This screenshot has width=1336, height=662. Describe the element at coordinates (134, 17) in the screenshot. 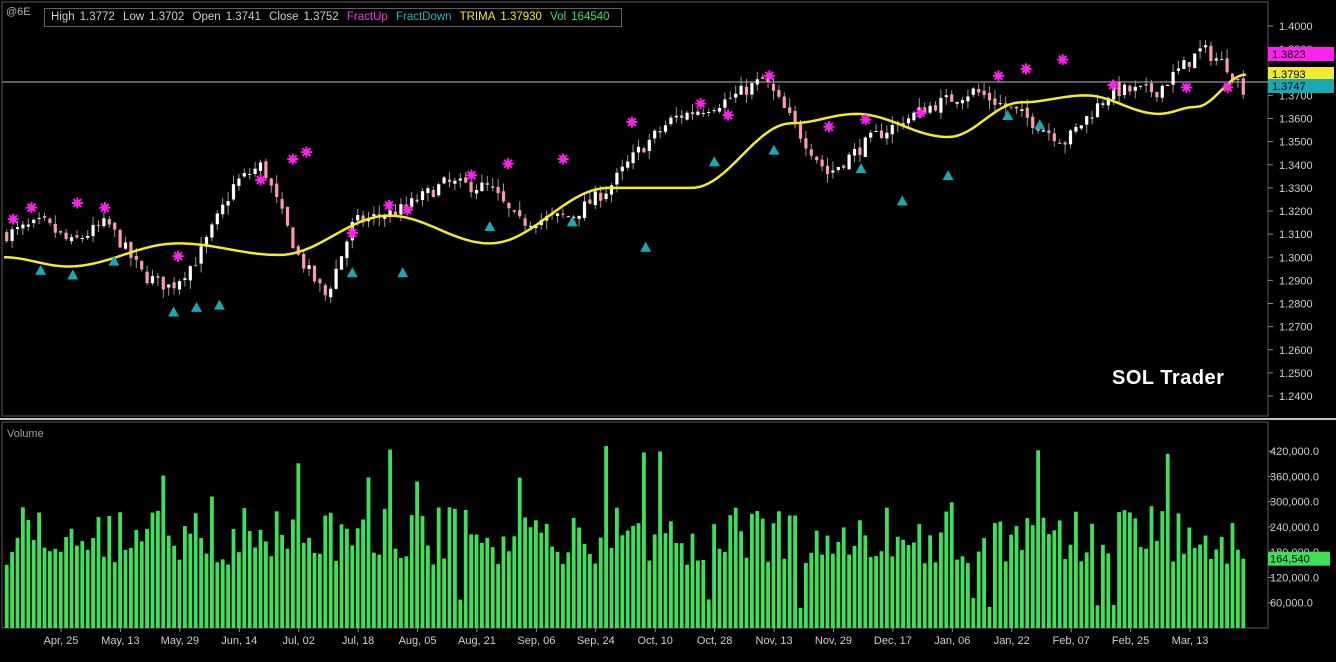

I see `low-label: Low` at that location.